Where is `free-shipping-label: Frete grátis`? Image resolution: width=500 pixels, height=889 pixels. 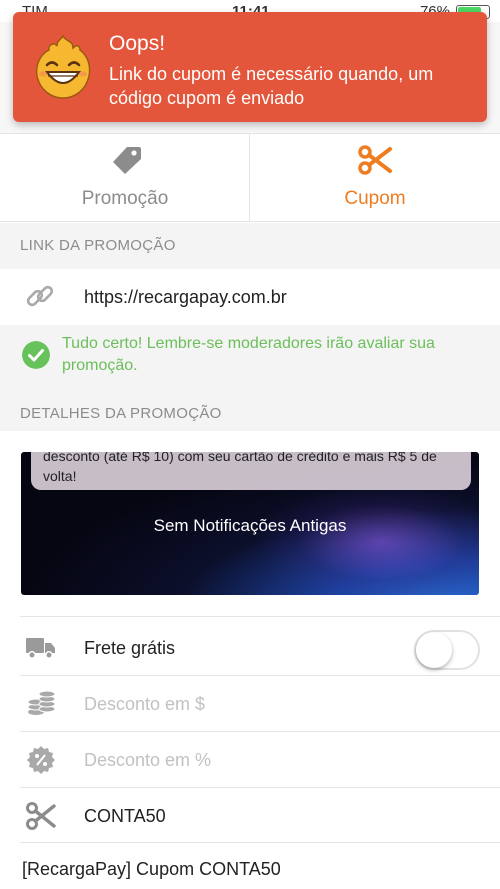
free-shipping-label: Frete grátis is located at coordinates (130, 648).